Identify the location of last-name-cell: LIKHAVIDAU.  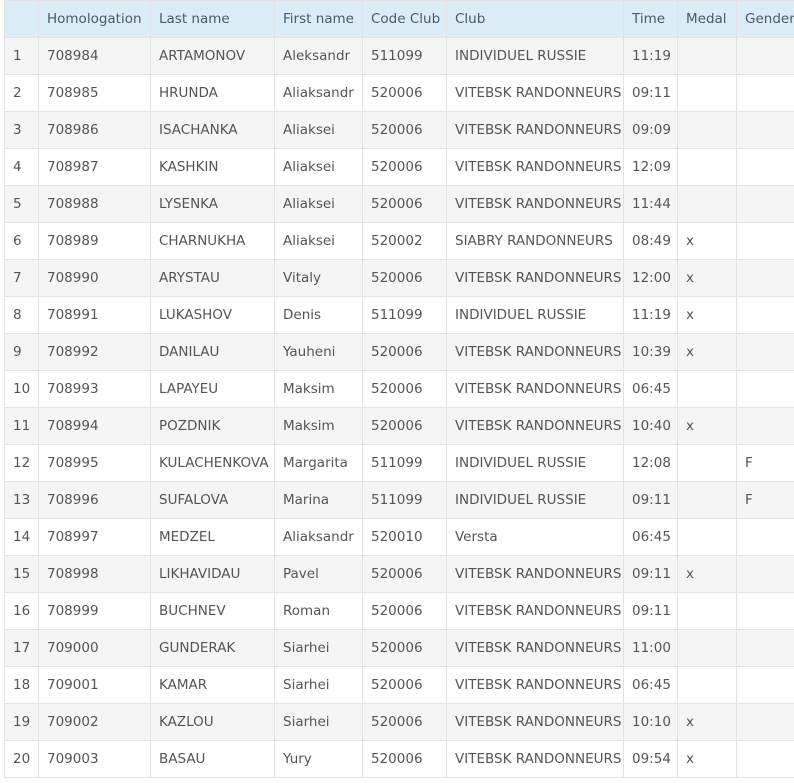
(212, 574).